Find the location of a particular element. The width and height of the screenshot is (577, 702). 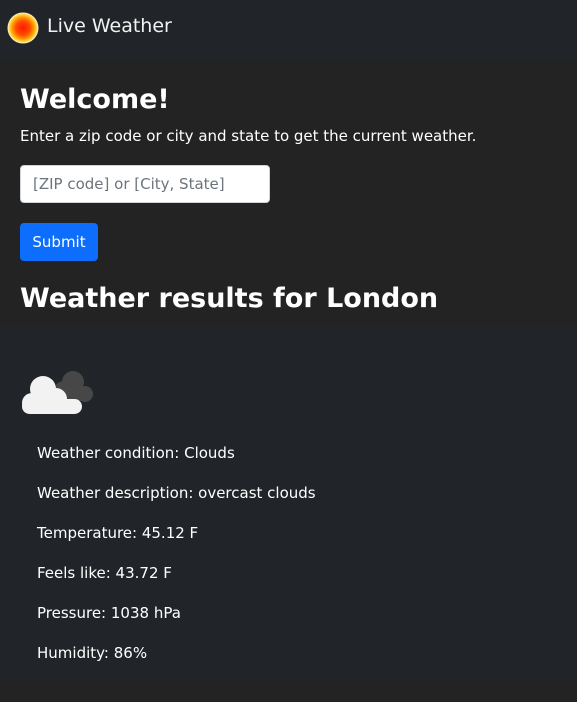

weather-description: Weather description: overcast clouds is located at coordinates (176, 493).